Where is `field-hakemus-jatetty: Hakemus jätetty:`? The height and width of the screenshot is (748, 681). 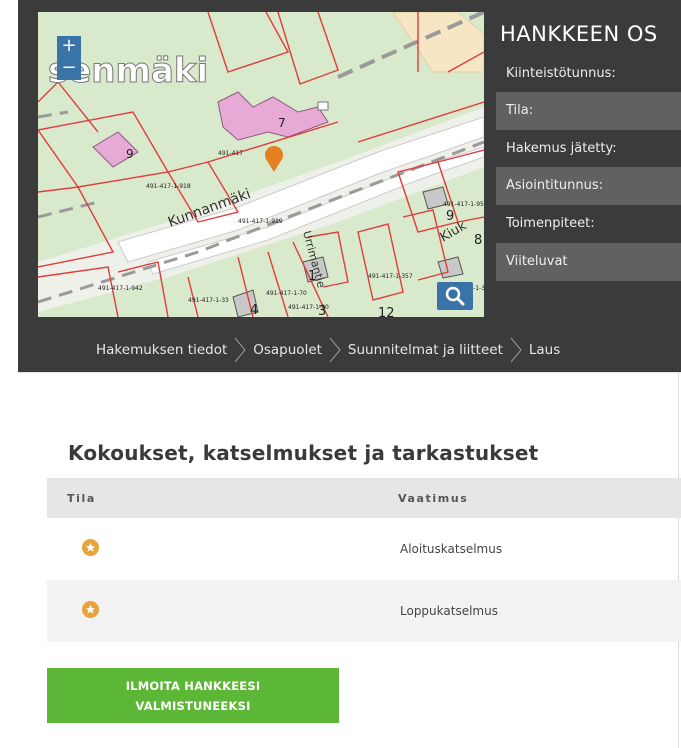 field-hakemus-jatetty: Hakemus jätetty: is located at coordinates (561, 148).